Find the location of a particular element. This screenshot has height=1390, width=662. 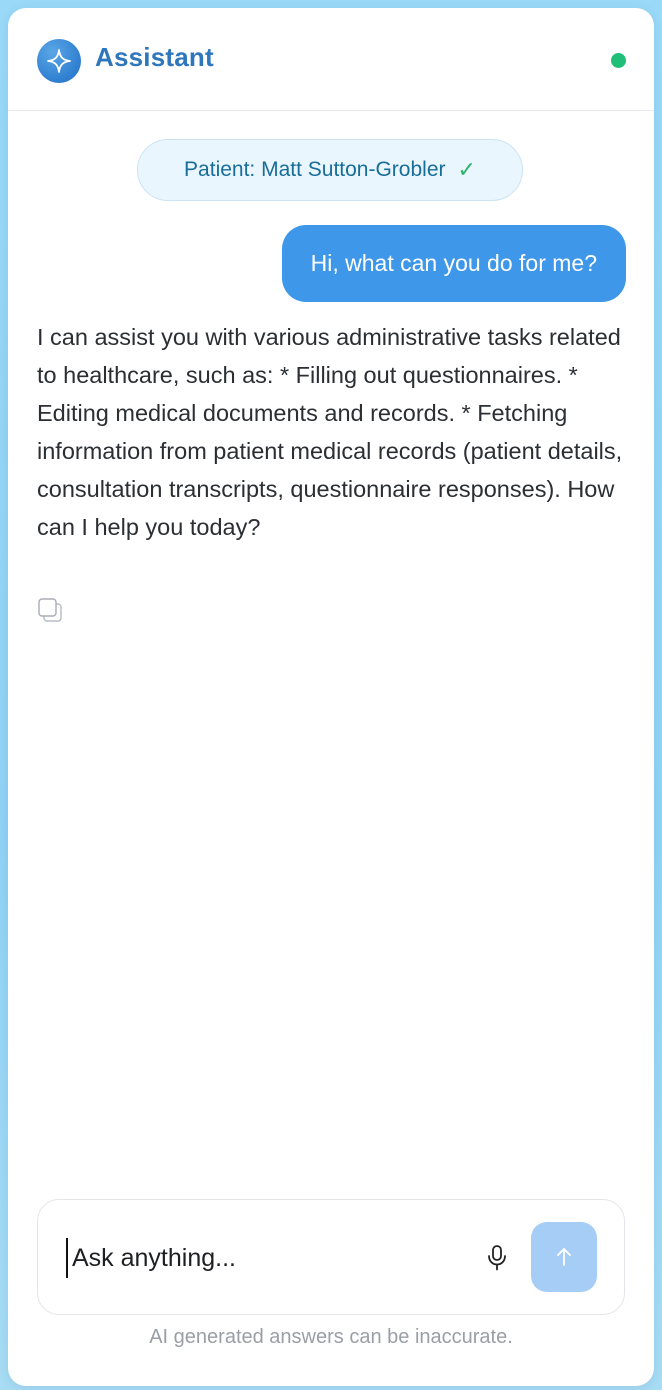

microphone-icon is located at coordinates (497, 1258).